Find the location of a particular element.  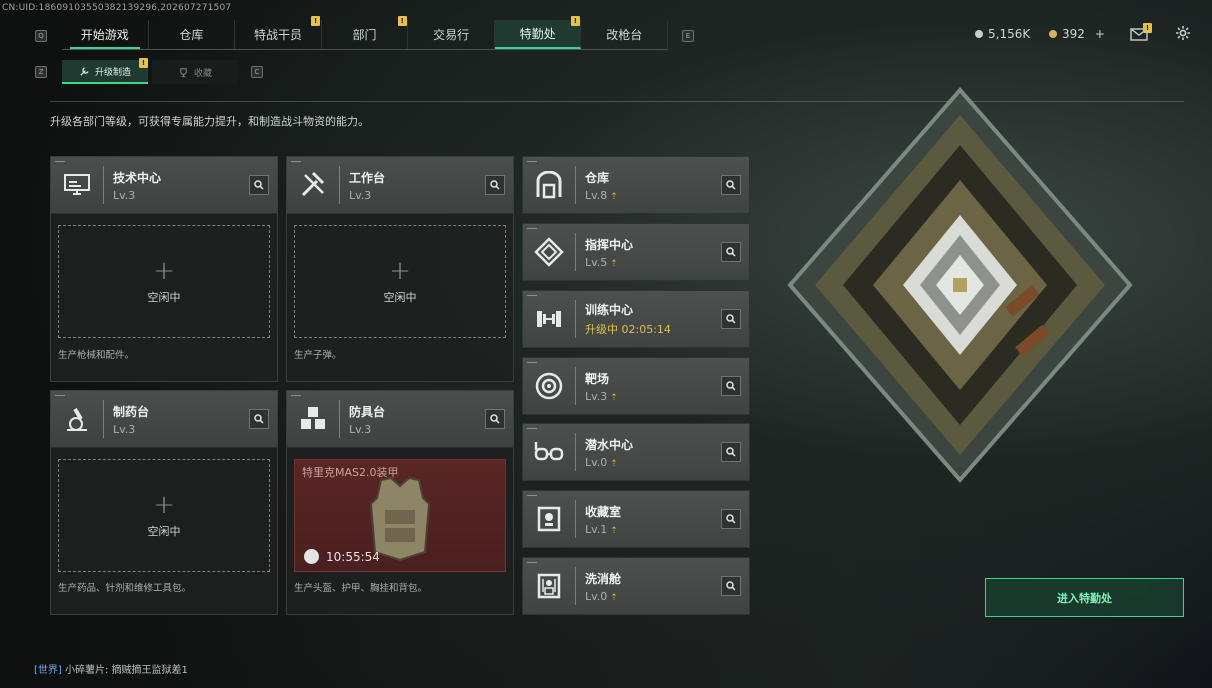

main-nav: 开始游戏 仓库 特战干员! 部门! 交易行 特勤处! 改枪台 is located at coordinates (365, 33).